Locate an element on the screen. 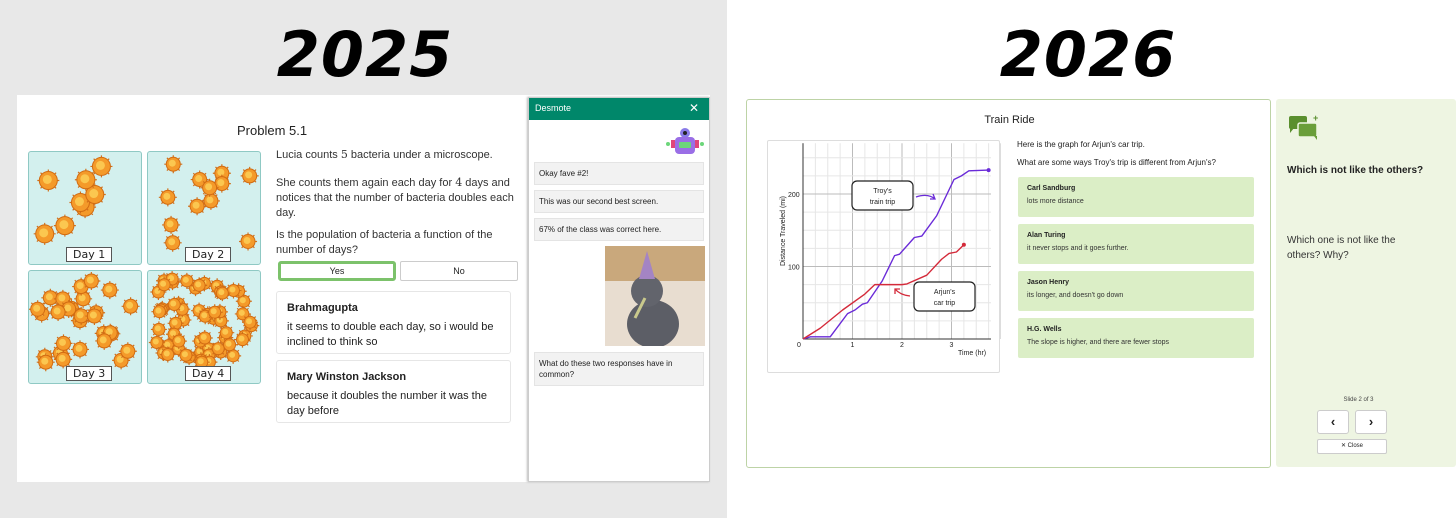  x-tick-label: 1 is located at coordinates (853, 345).